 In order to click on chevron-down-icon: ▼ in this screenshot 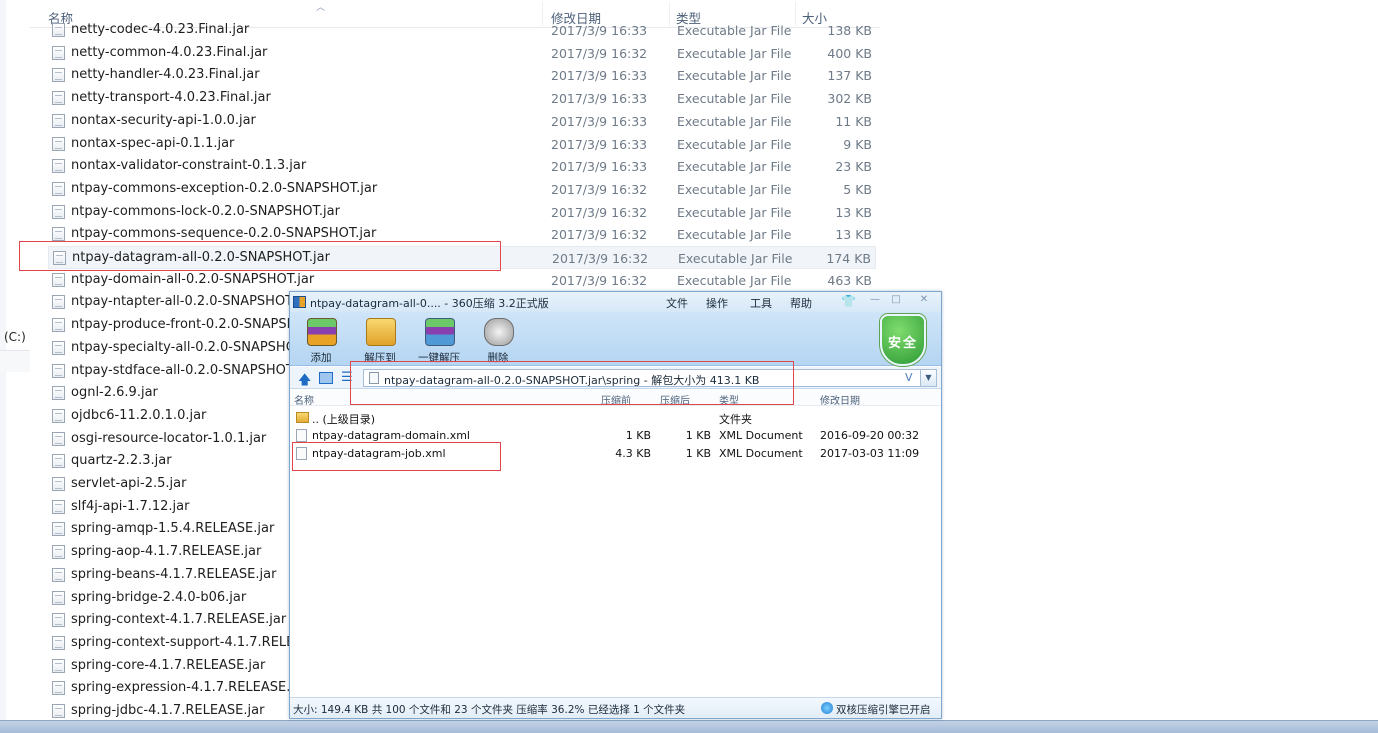, I will do `click(928, 378)`.